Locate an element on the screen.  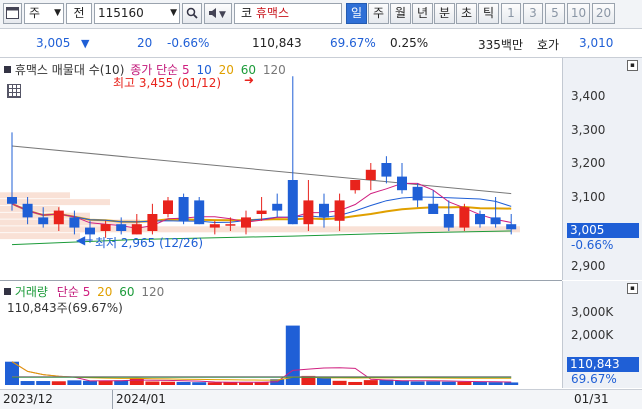
sound-button: ▼ is located at coordinates (218, 13).